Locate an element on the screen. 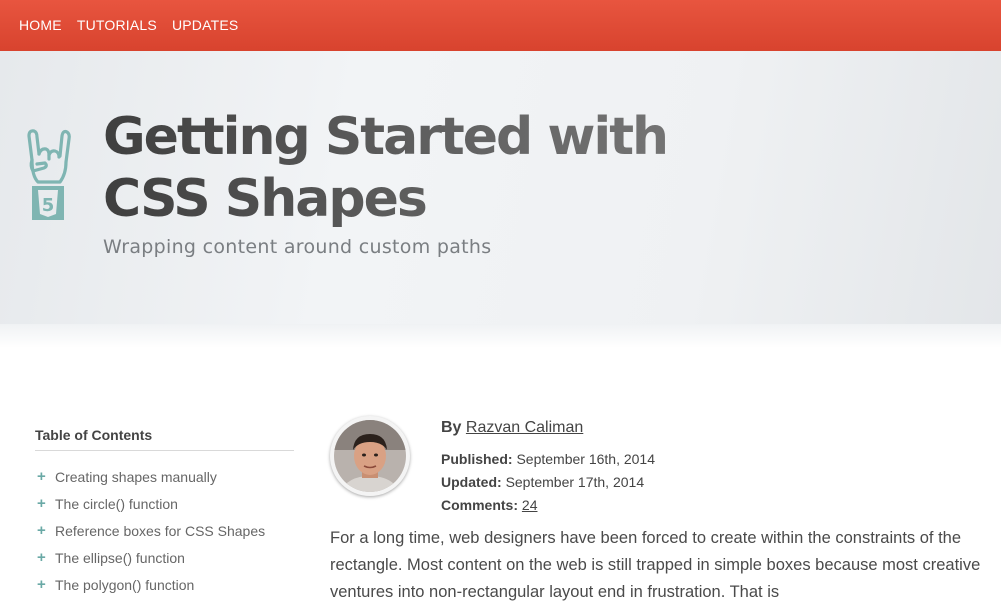 The image size is (1001, 606). author-portrait-icon is located at coordinates (370, 456).